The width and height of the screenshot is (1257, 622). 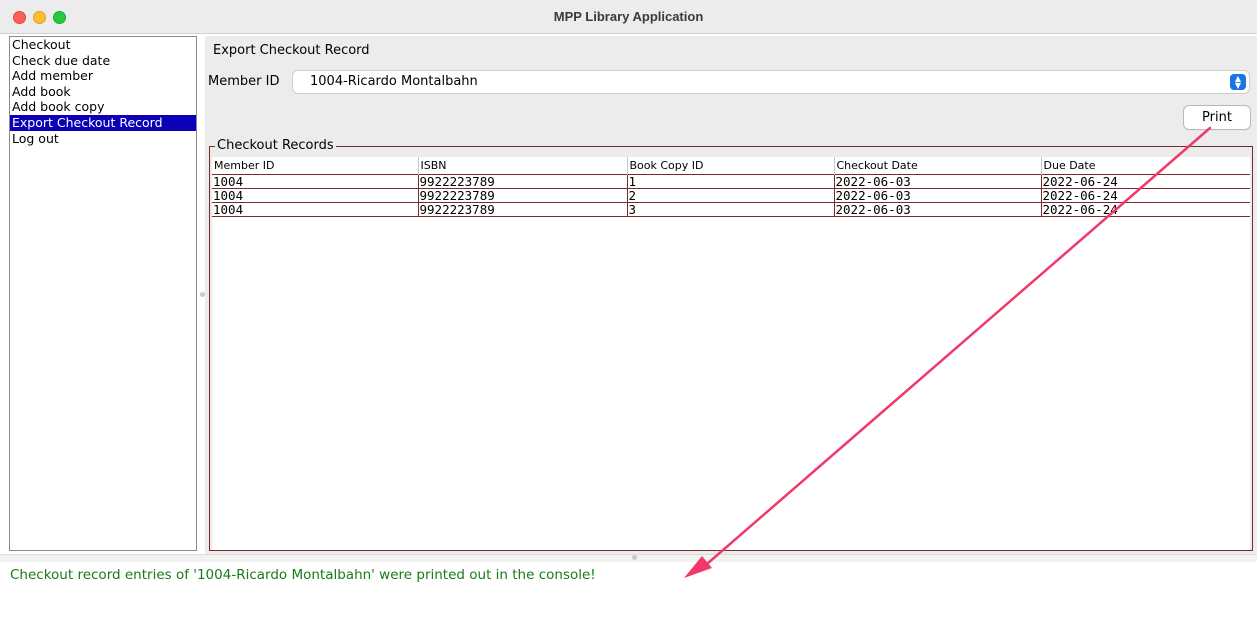 I want to click on title-bar: MPP Library Application, so click(x=628, y=17).